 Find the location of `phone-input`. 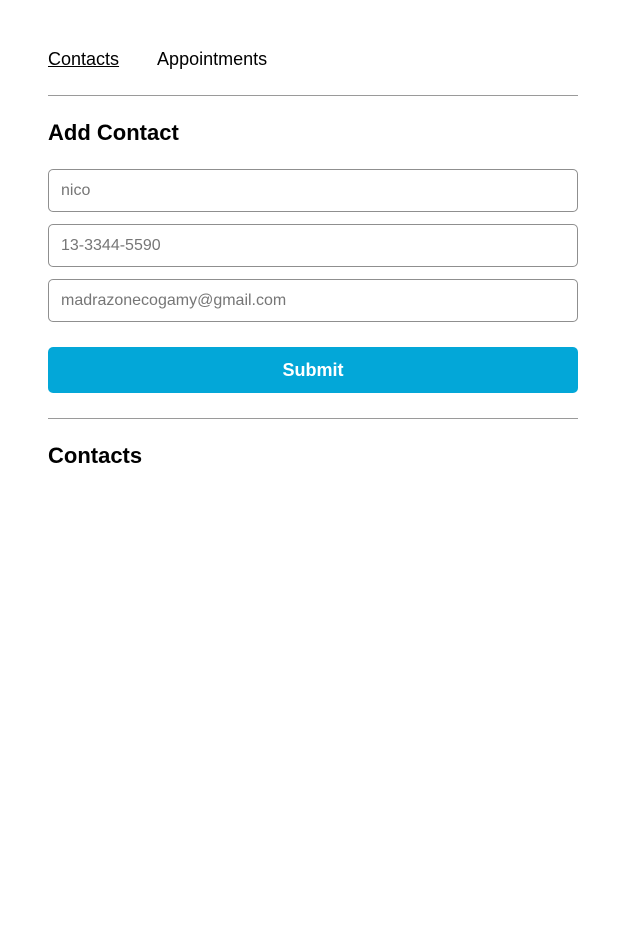

phone-input is located at coordinates (313, 245).